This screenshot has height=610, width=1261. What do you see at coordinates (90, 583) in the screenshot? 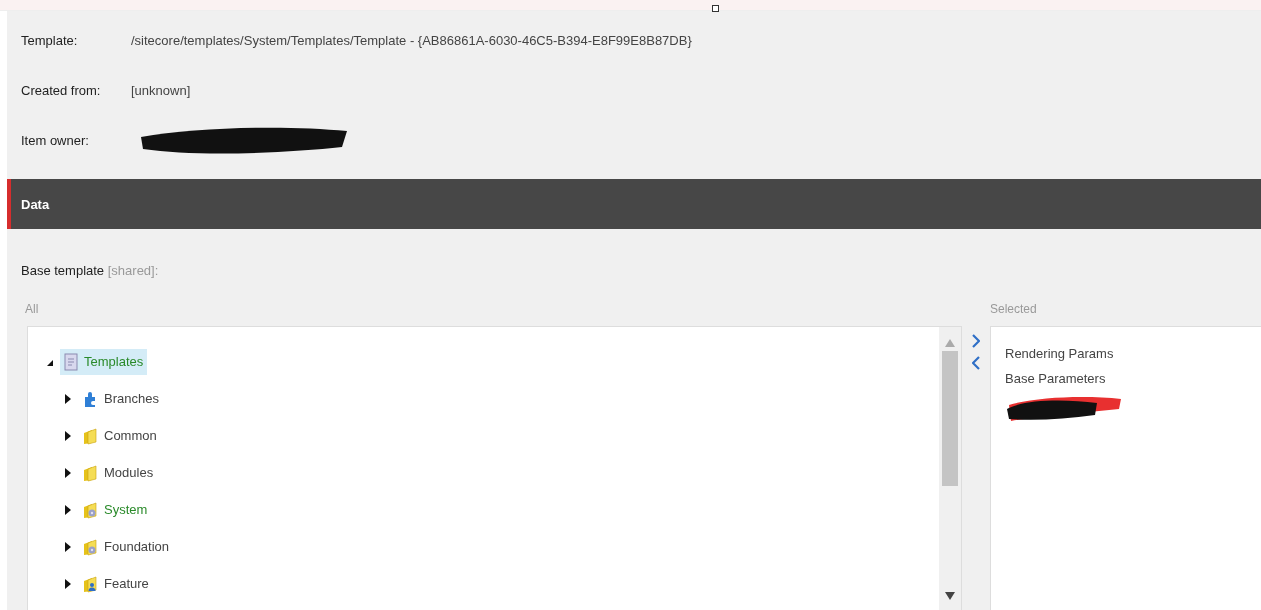
I see `folder-user-icon` at bounding box center [90, 583].